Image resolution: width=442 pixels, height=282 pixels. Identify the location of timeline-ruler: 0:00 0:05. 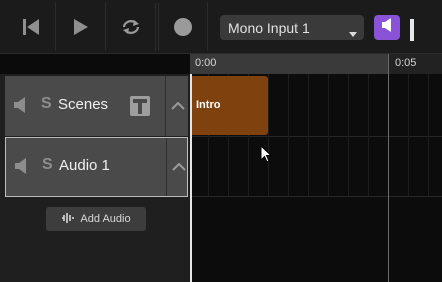
(316, 64).